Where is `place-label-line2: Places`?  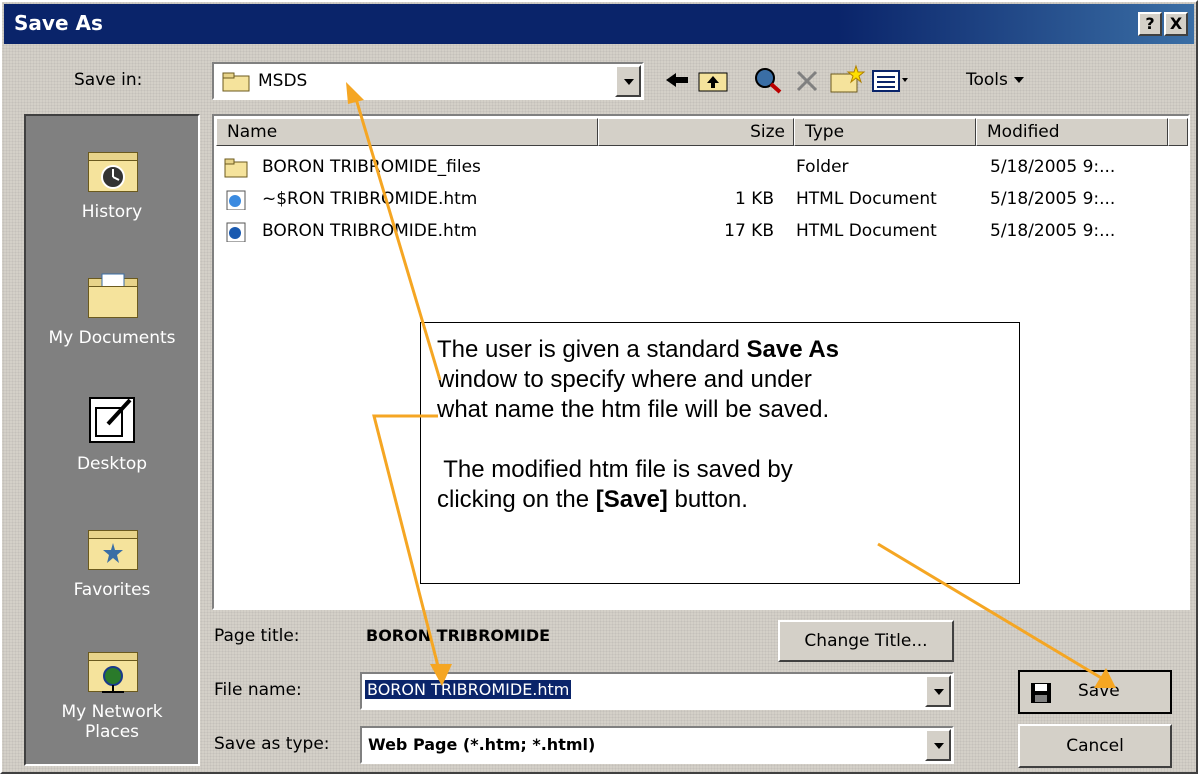 place-label-line2: Places is located at coordinates (112, 732).